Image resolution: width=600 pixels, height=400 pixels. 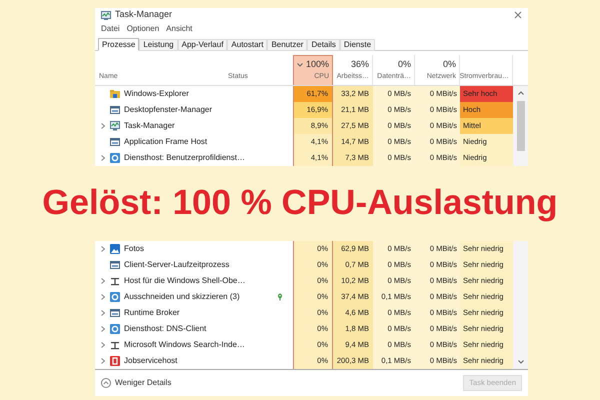 What do you see at coordinates (157, 94) in the screenshot?
I see `process-name: Windows-Explorer` at bounding box center [157, 94].